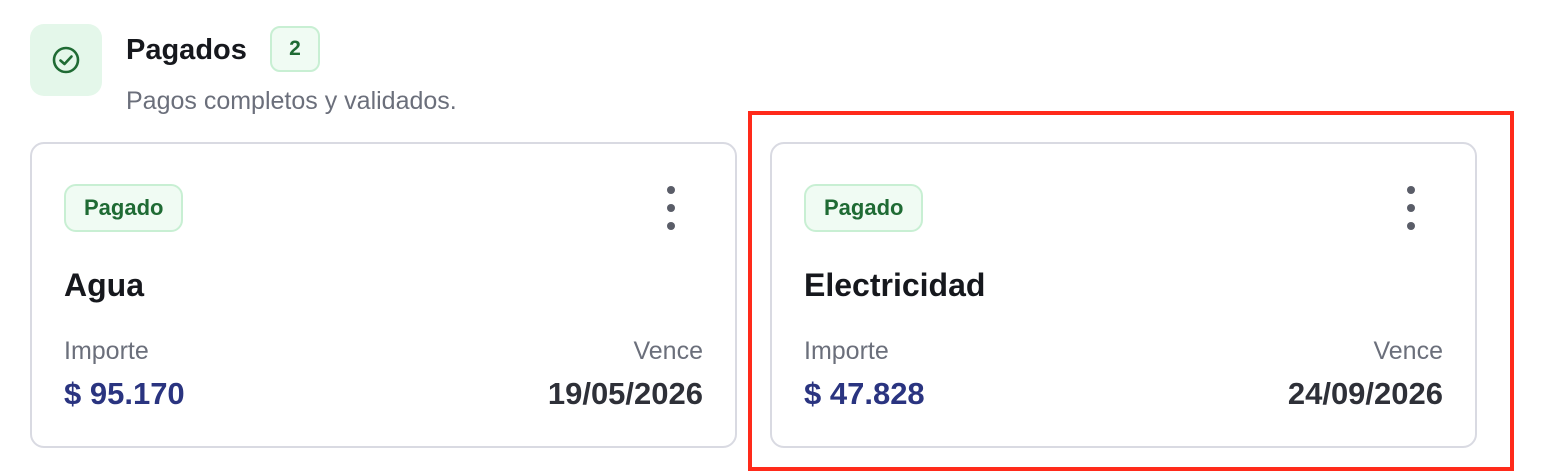 This screenshot has height=475, width=1542. Describe the element at coordinates (671, 208) in the screenshot. I see `more-options-button` at that location.